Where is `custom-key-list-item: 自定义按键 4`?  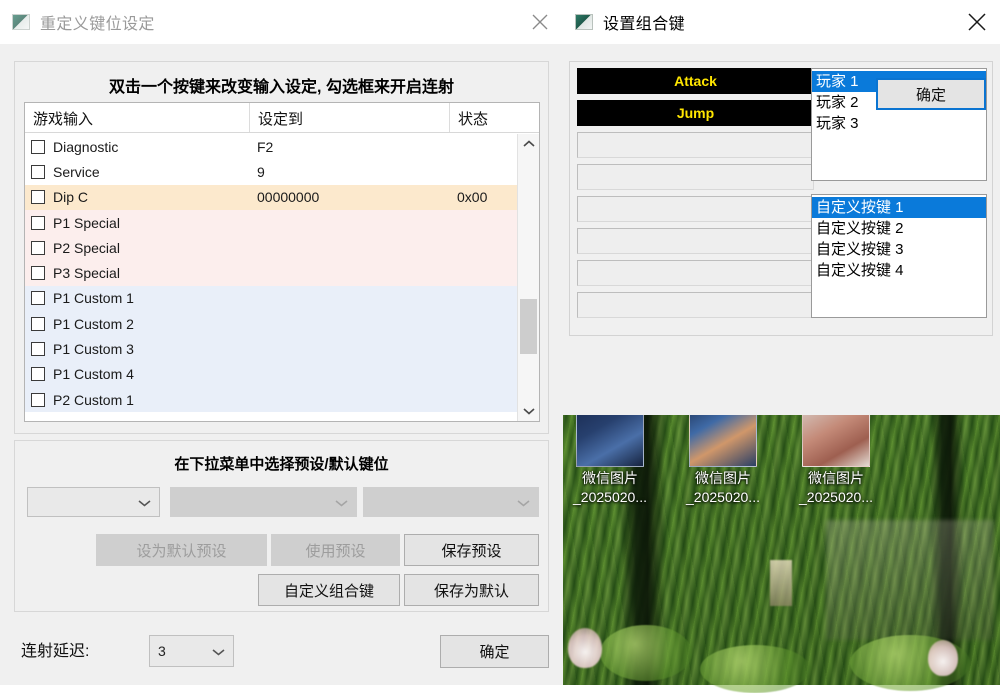
custom-key-list-item: 自定义按键 4 is located at coordinates (899, 270).